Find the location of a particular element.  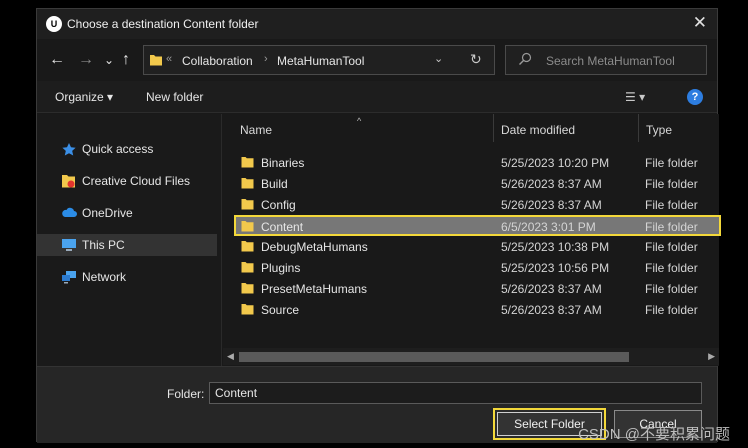

back-arrow-icon: ← is located at coordinates (57, 60).